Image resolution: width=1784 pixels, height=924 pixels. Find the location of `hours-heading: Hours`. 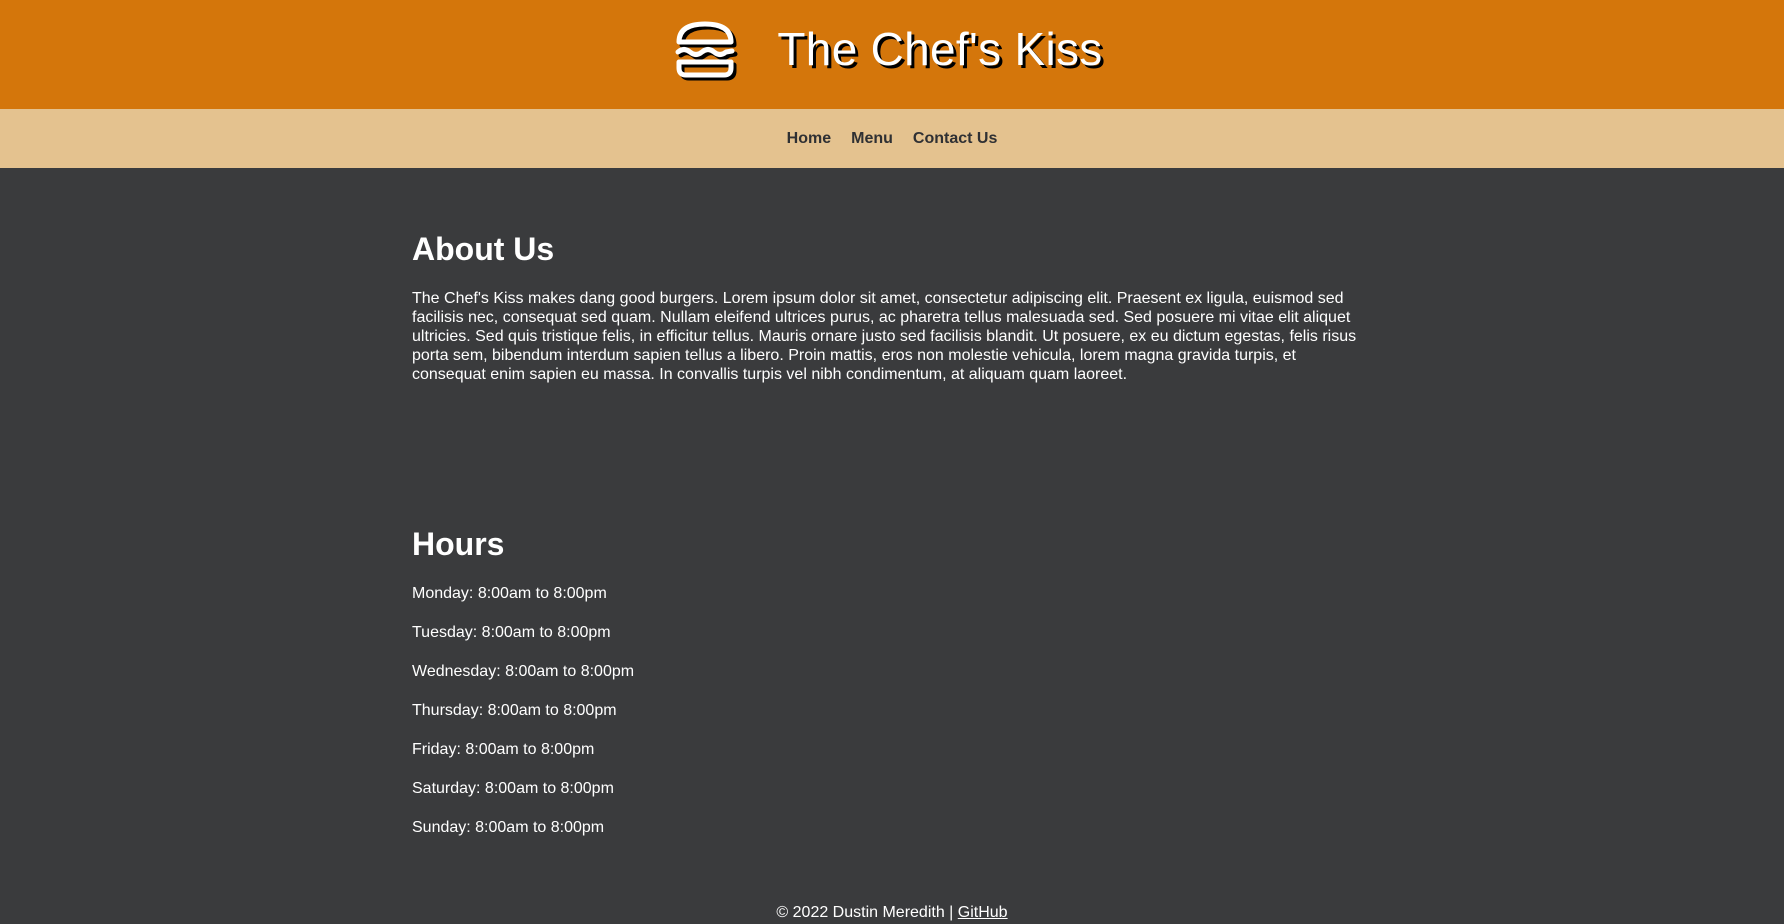

hours-heading: Hours is located at coordinates (458, 544).